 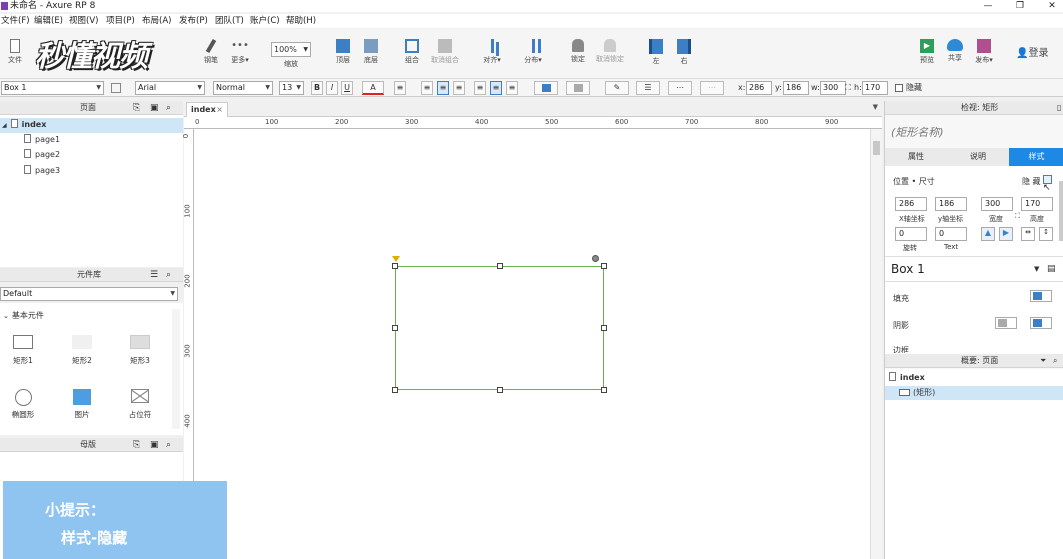 I want to click on menu-publish: 发布(P), so click(x=193, y=21).